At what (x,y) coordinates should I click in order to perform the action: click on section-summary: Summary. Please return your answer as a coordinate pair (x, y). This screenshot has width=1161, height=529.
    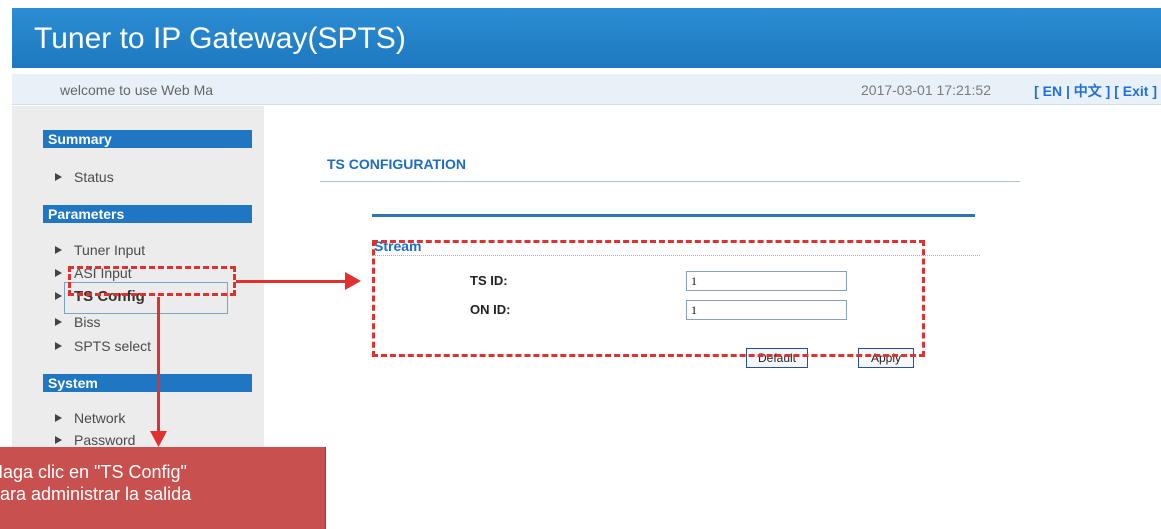
    Looking at the image, I should click on (147, 139).